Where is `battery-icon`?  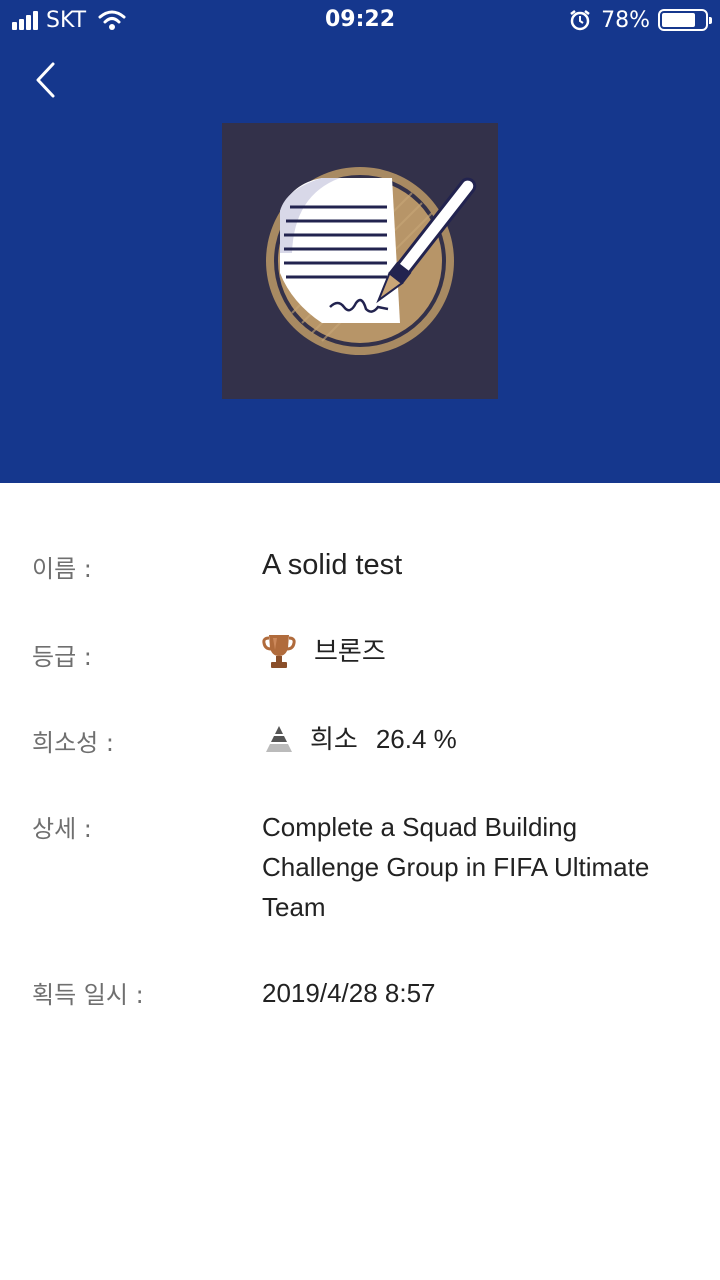
battery-icon is located at coordinates (685, 20).